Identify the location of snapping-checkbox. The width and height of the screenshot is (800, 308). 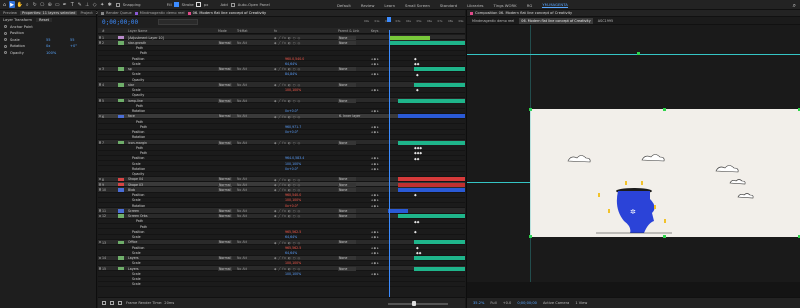
(117, 4).